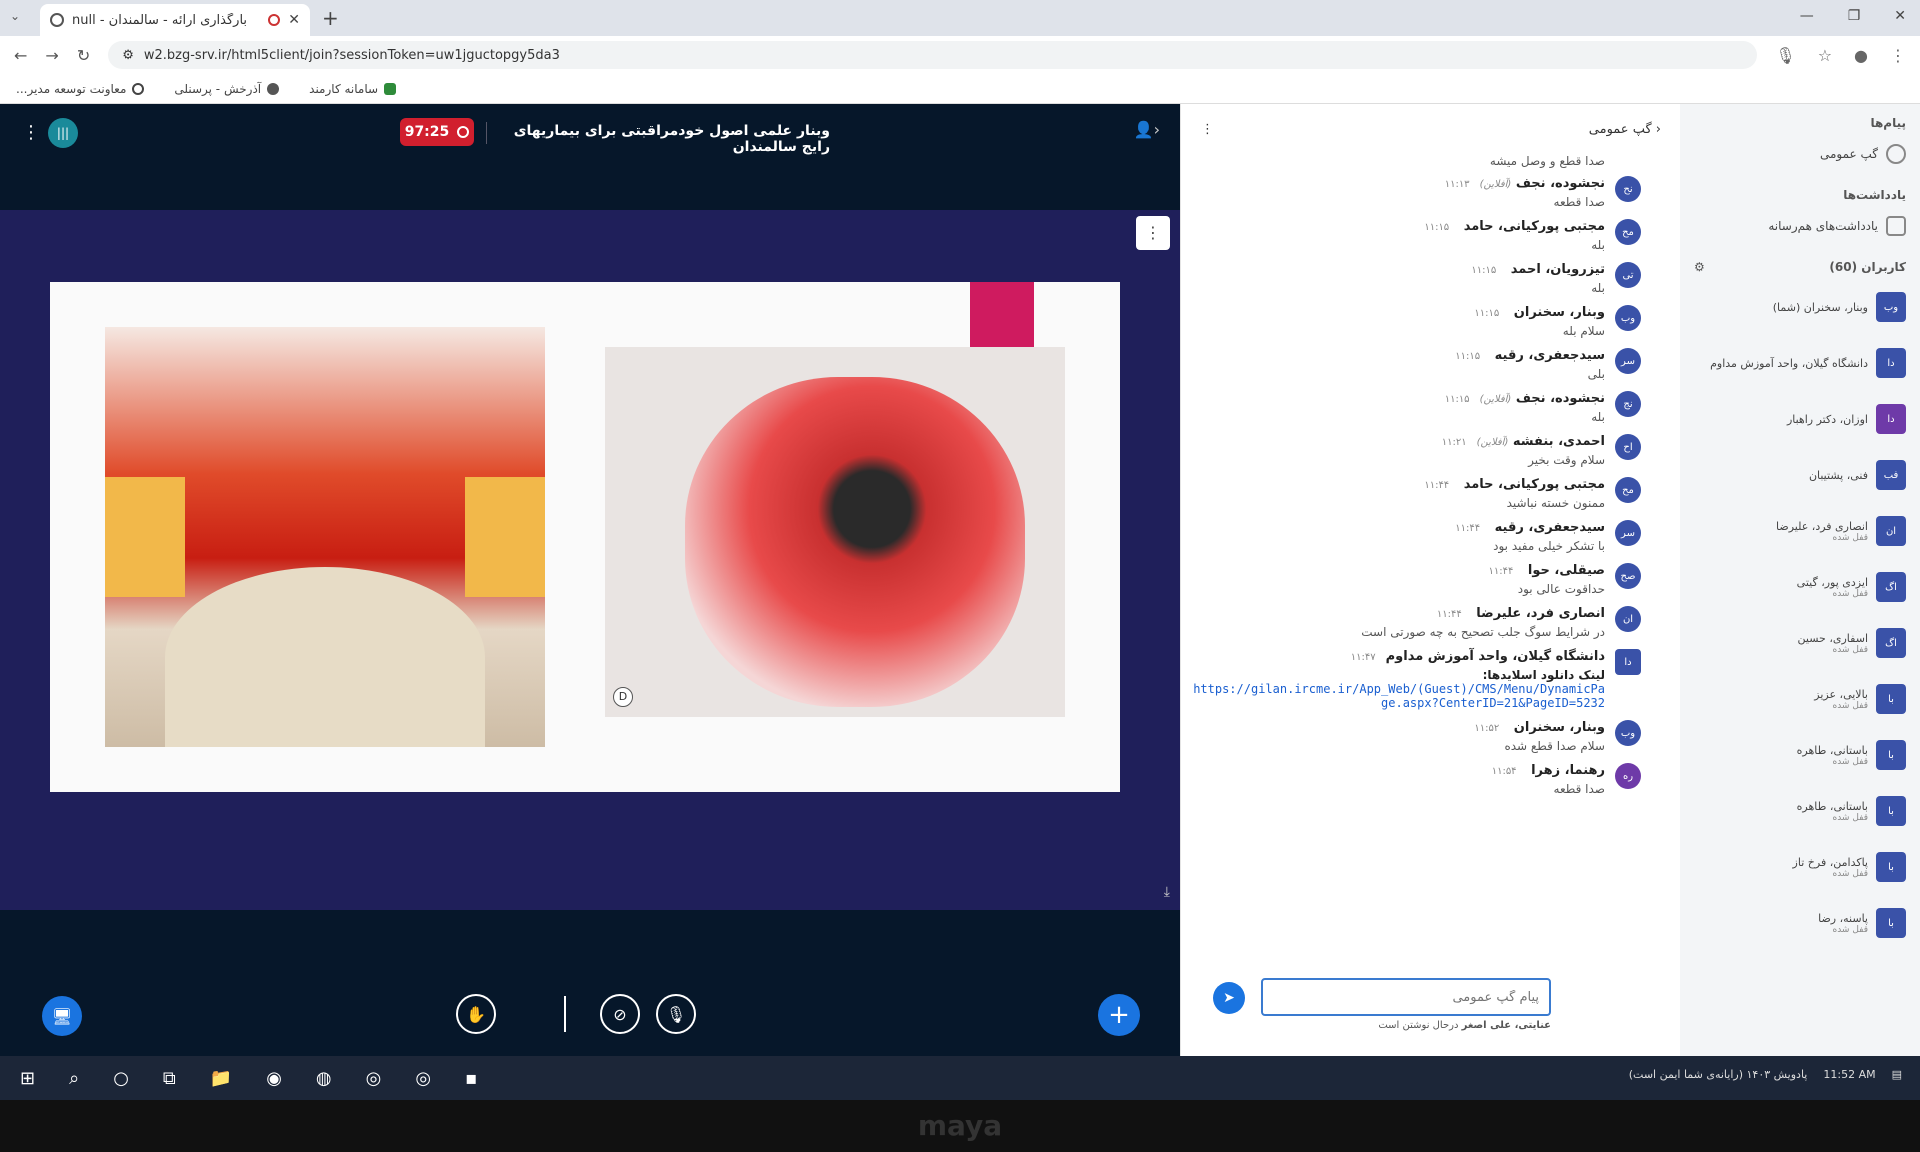 Image resolution: width=1920 pixels, height=1152 pixels. I want to click on site-info-icon: ⚙, so click(128, 55).